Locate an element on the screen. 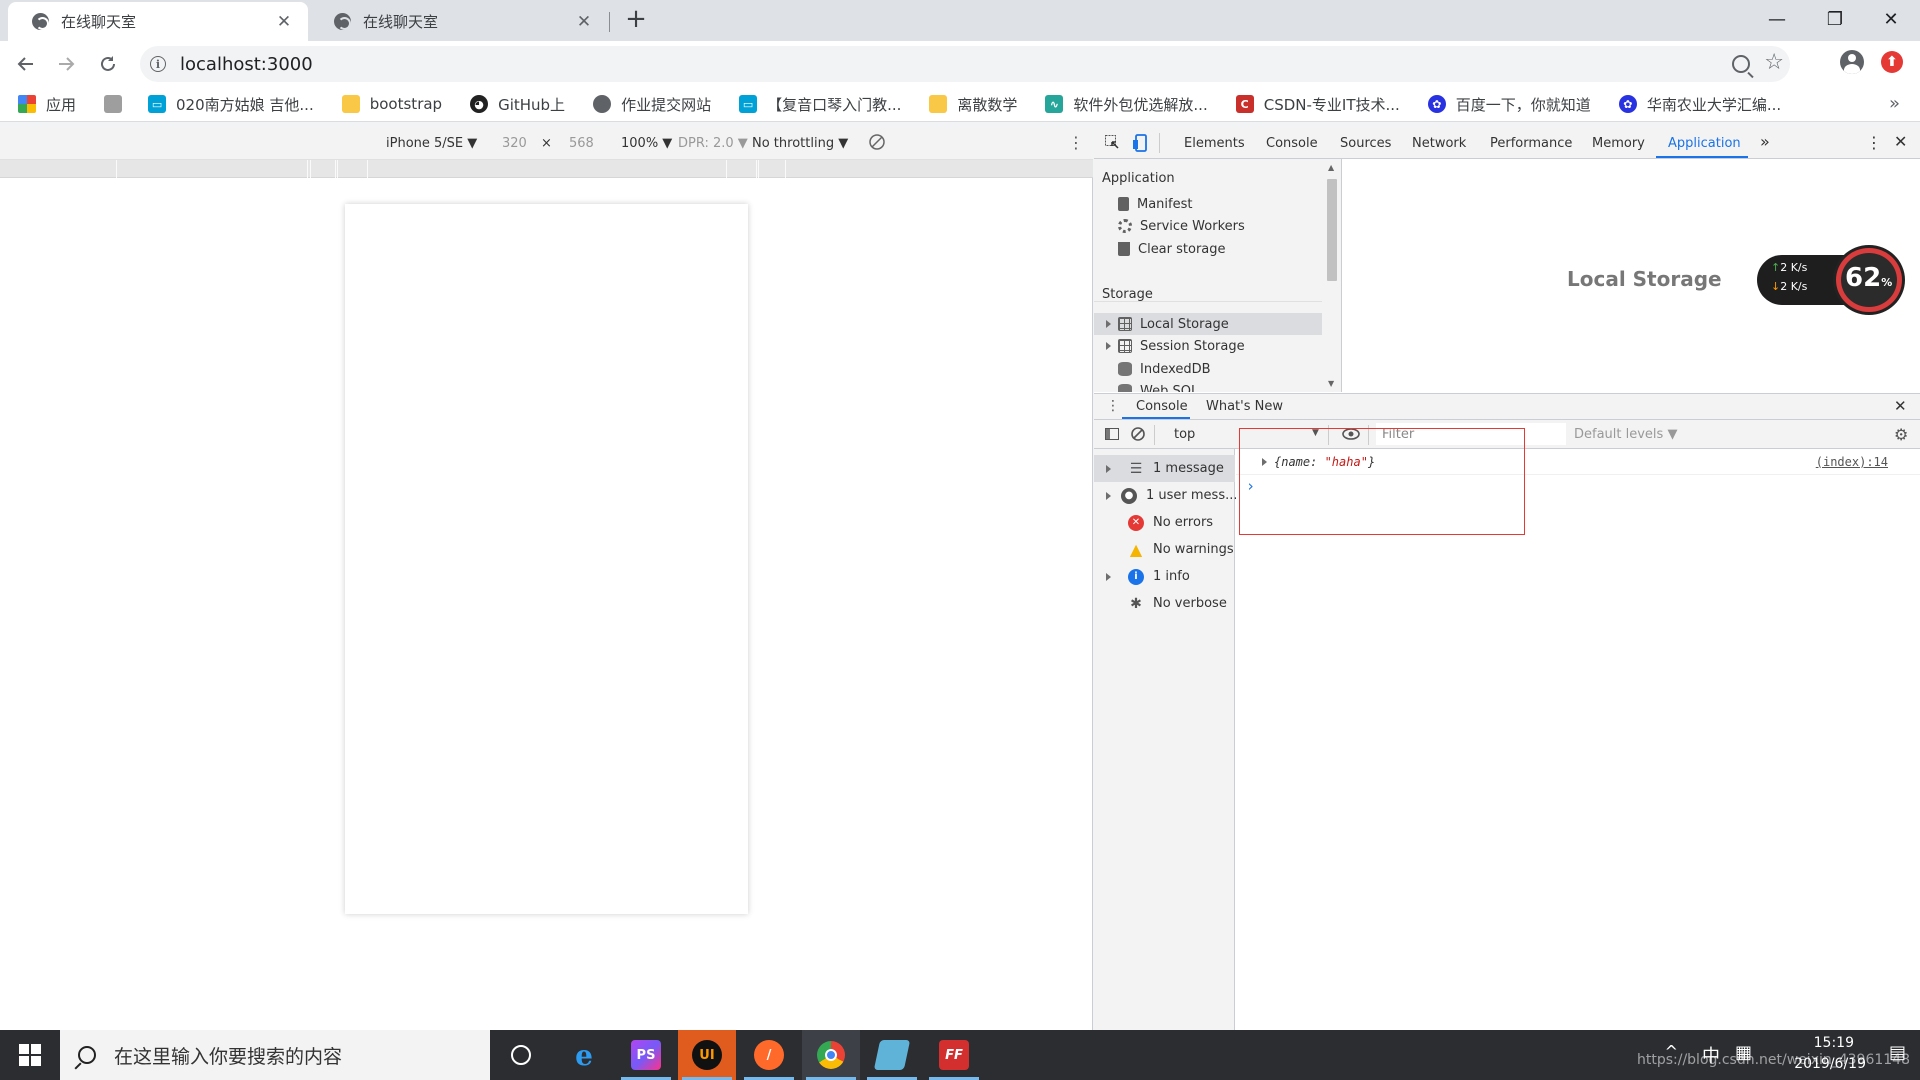 The image size is (1920, 1080). context-select: top is located at coordinates (1184, 434).